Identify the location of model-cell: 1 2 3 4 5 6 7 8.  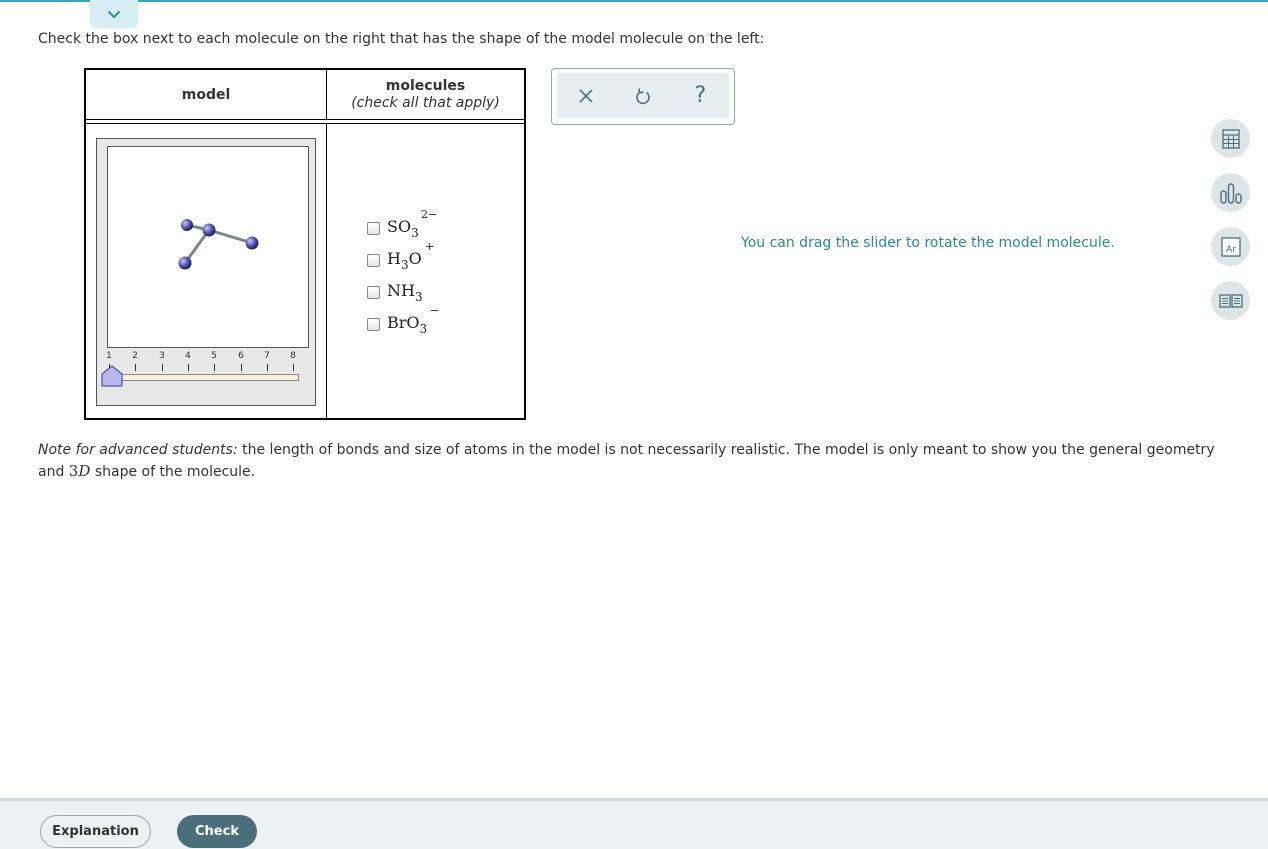
(205, 271).